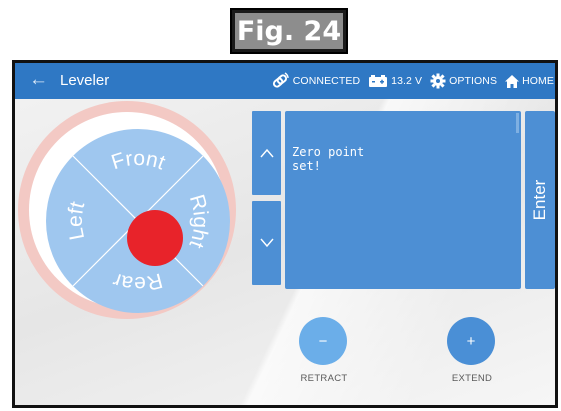 The height and width of the screenshot is (411, 561). I want to click on enter-button: Enter, so click(540, 200).